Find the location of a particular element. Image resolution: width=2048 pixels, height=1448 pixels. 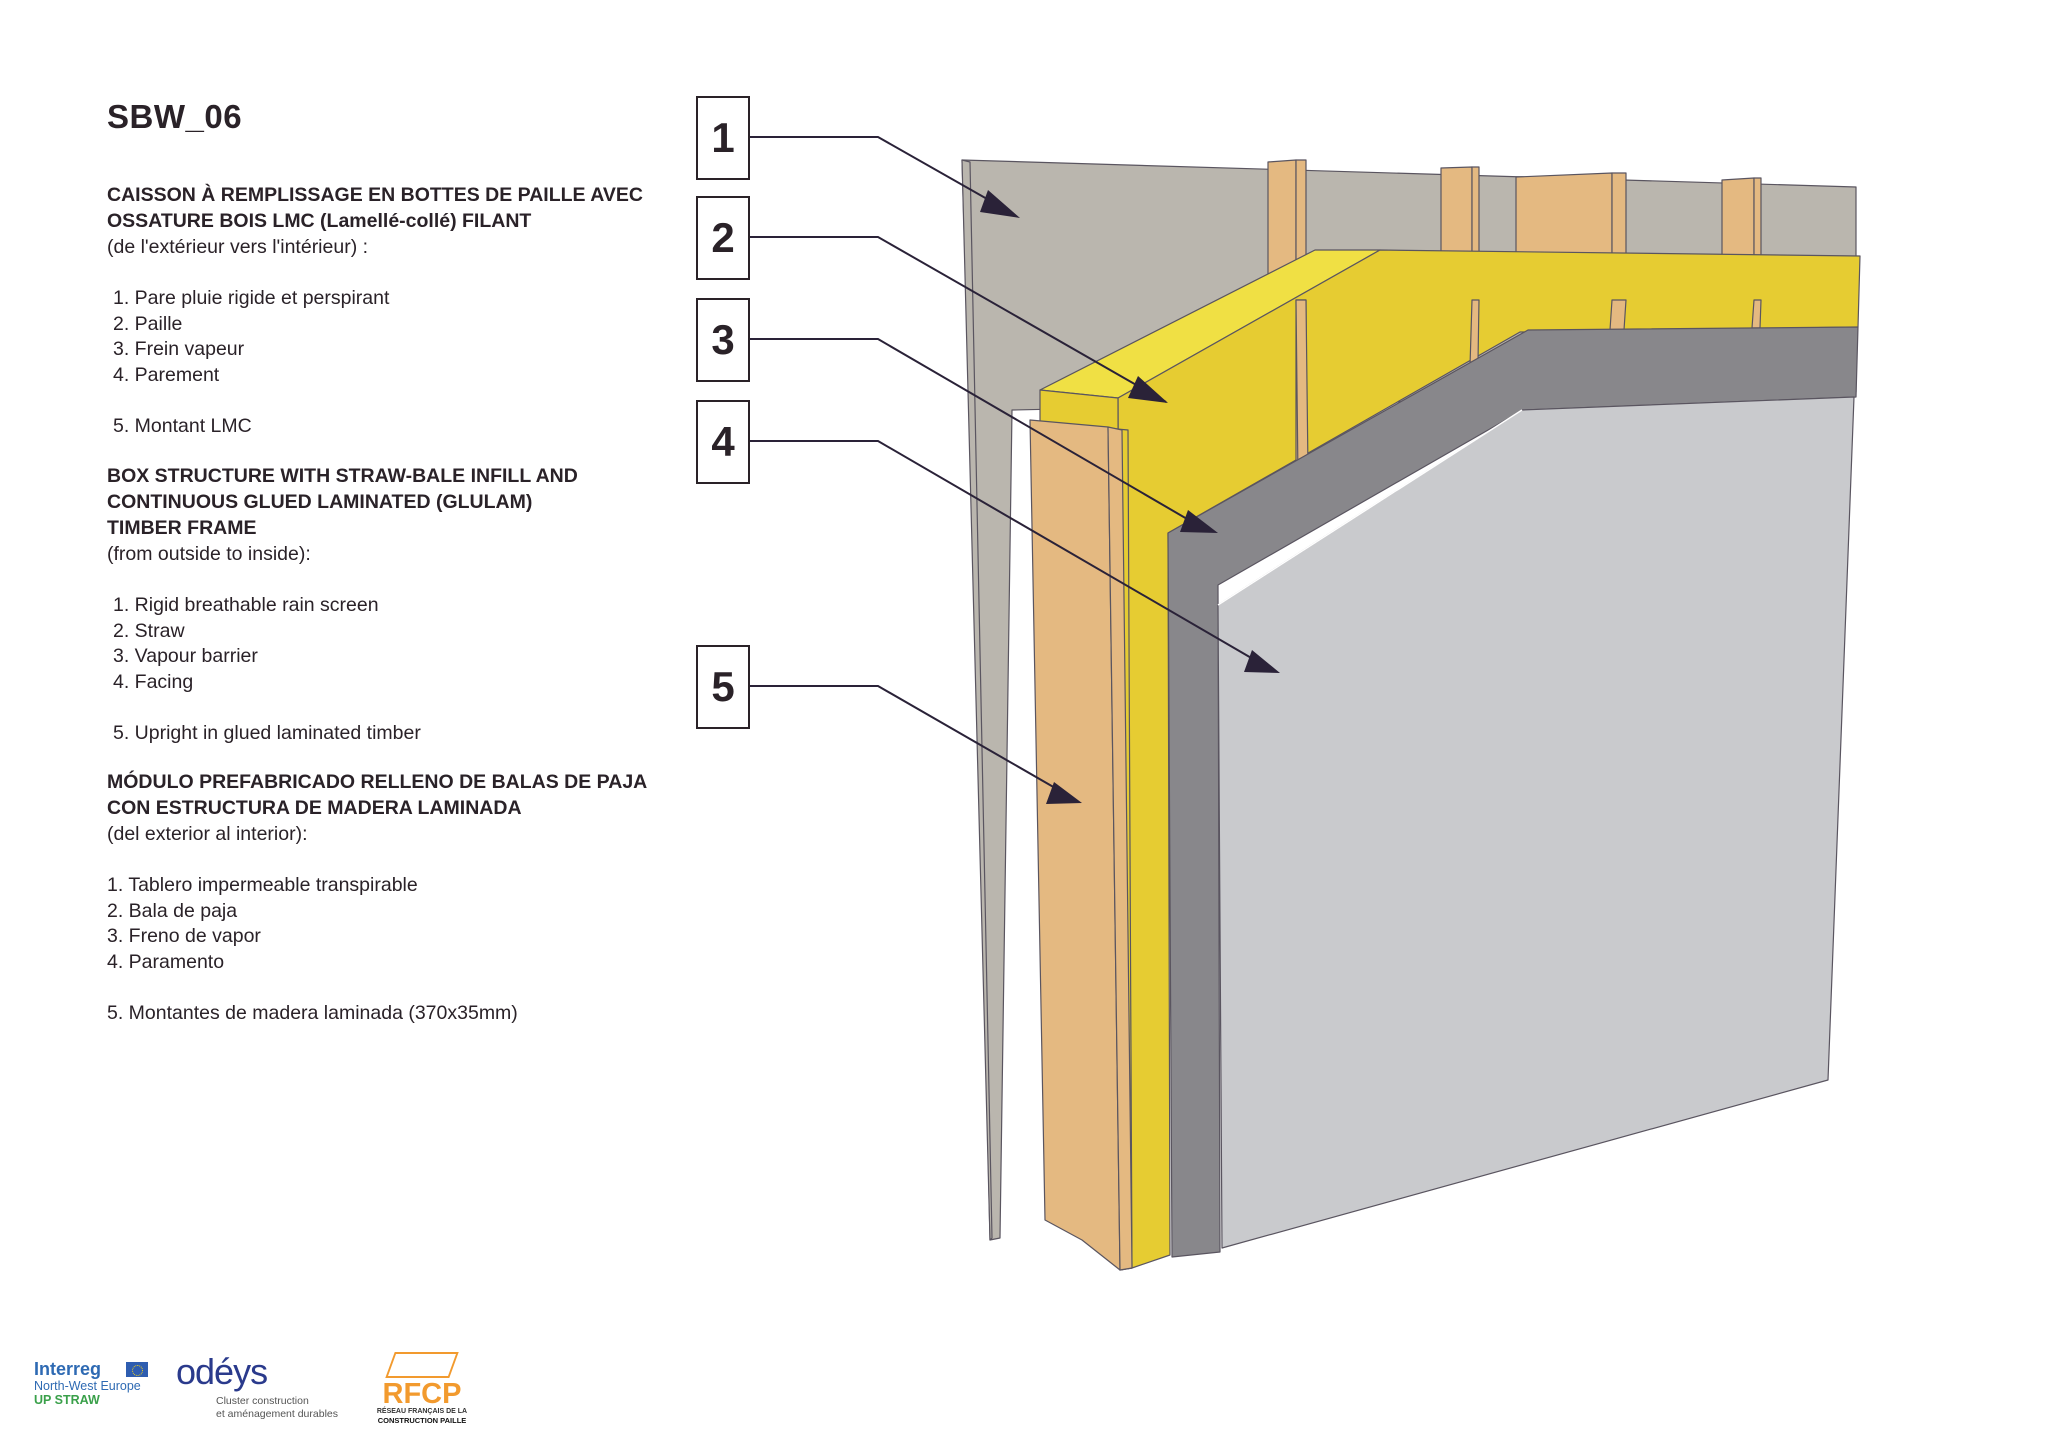

eu-flag-icon is located at coordinates (137, 1369).